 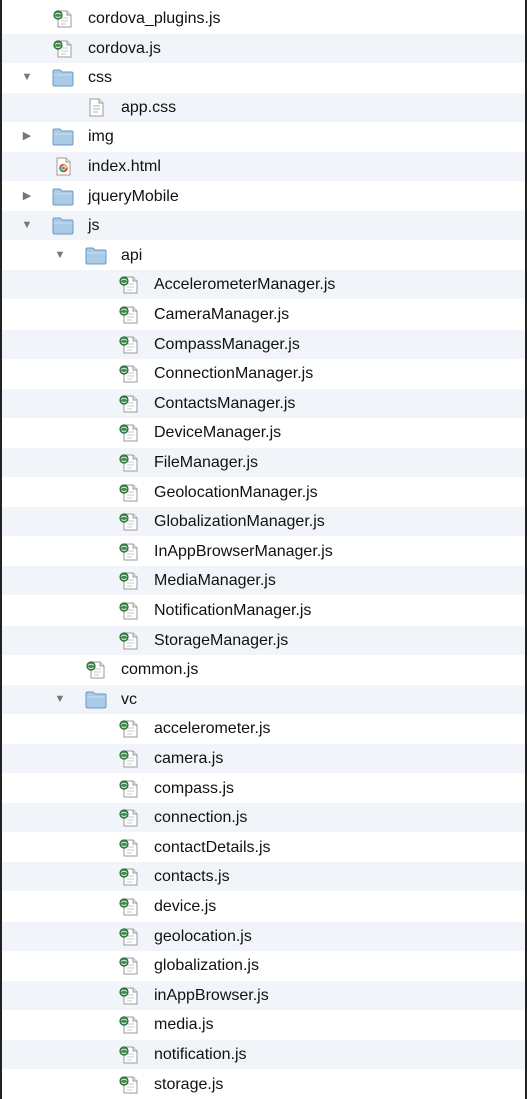 What do you see at coordinates (245, 285) in the screenshot?
I see `item-label: AccelerometerManager.js` at bounding box center [245, 285].